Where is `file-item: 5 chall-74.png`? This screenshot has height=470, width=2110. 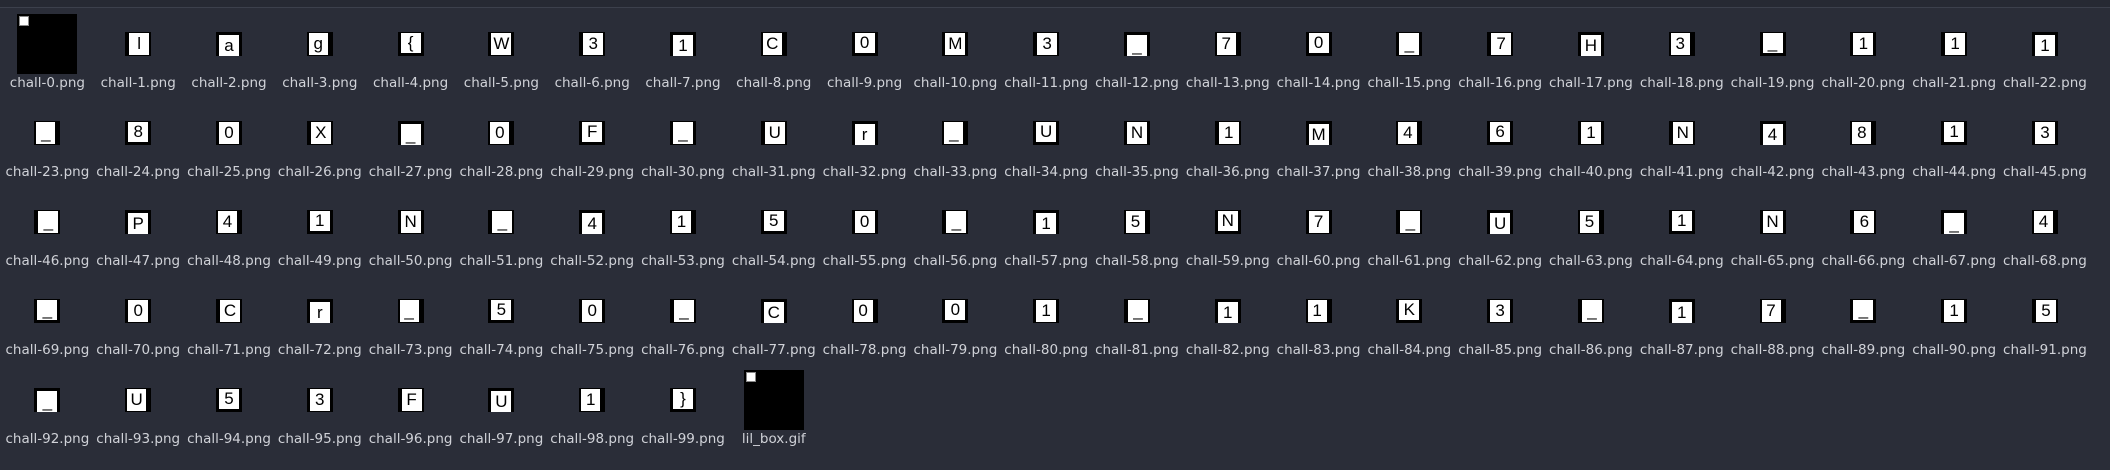
file-item: 5 chall-74.png is located at coordinates (501, 319).